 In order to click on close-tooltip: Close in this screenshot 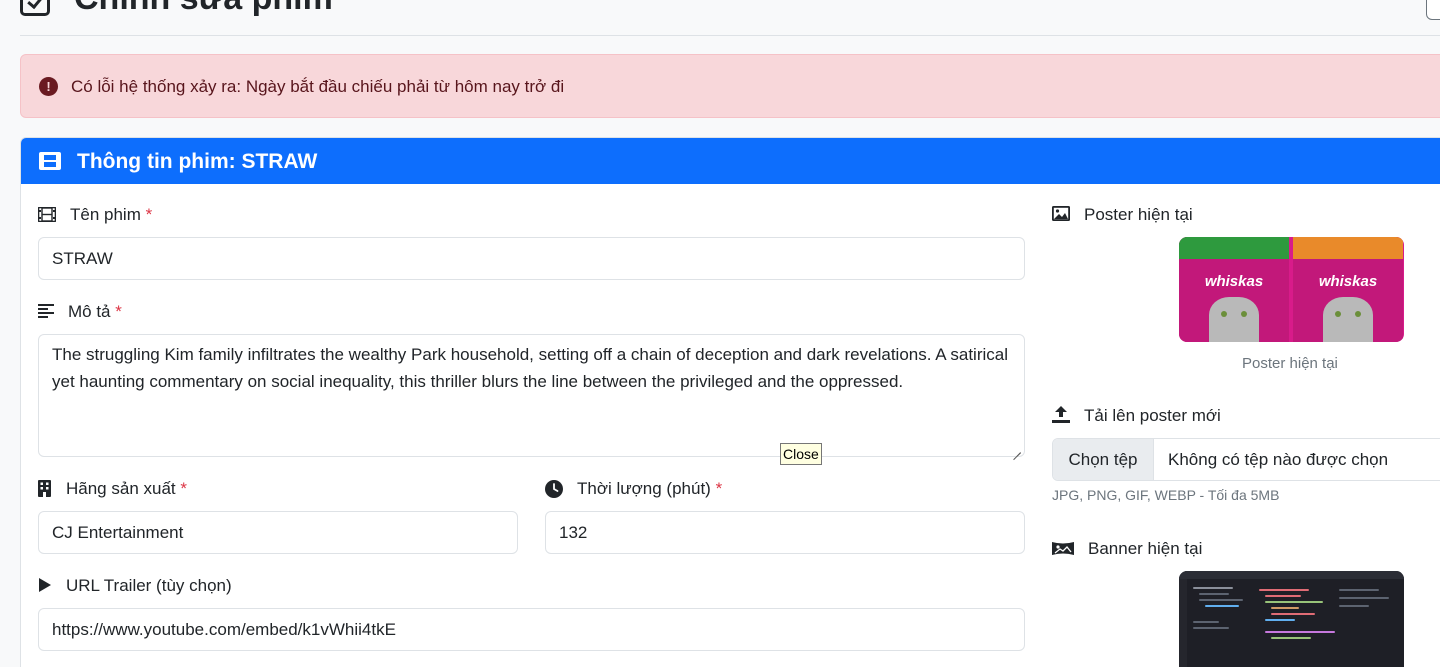, I will do `click(801, 454)`.